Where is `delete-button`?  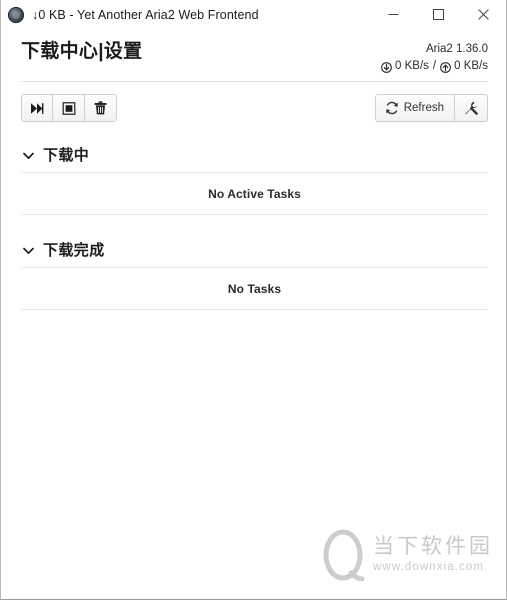 delete-button is located at coordinates (101, 108).